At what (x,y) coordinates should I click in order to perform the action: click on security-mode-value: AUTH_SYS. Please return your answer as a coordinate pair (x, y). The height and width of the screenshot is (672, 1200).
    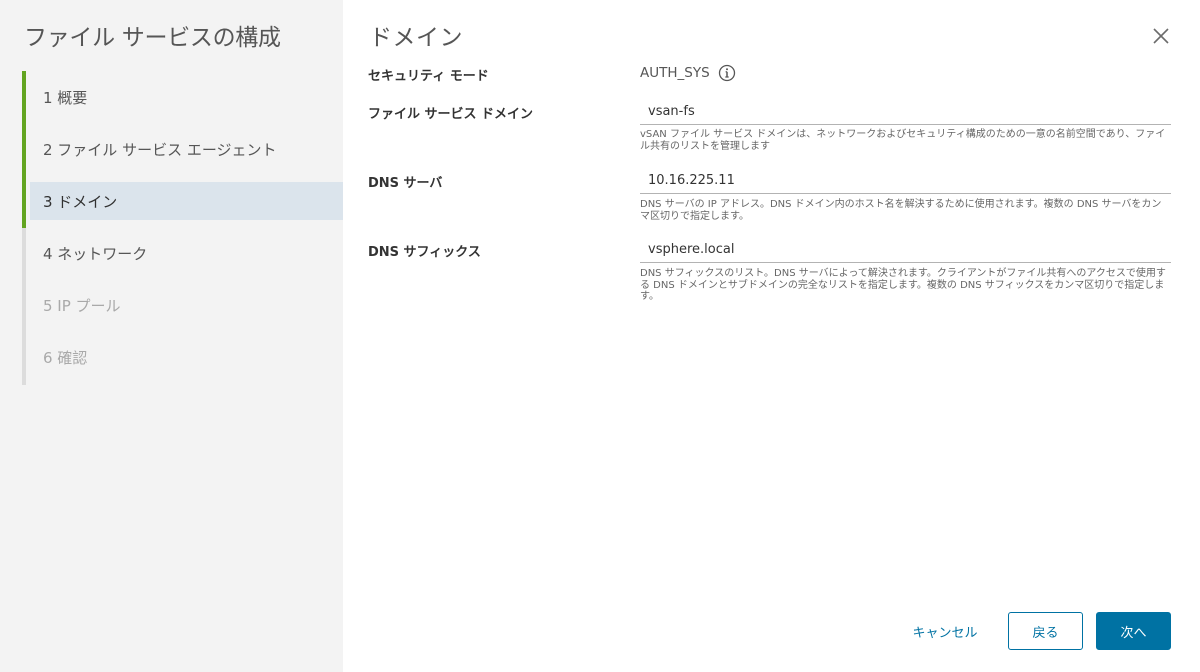
    Looking at the image, I should click on (675, 73).